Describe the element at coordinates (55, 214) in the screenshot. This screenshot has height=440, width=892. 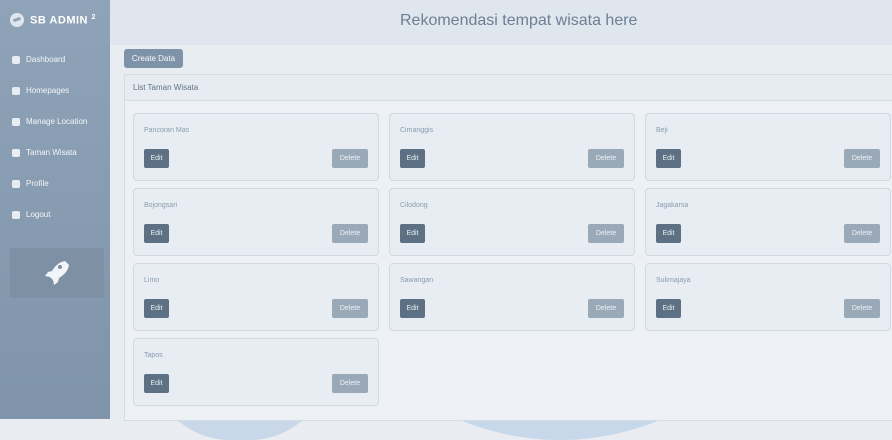
I see `sidebar-item-logout: Logout` at that location.